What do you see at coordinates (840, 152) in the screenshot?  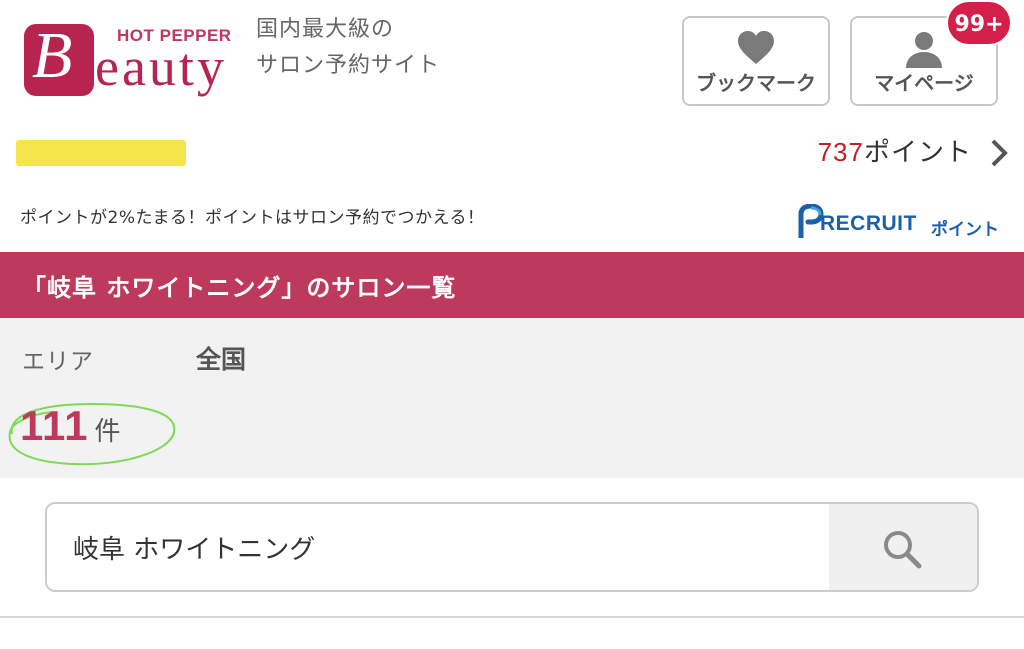 I see `points-value: 737` at bounding box center [840, 152].